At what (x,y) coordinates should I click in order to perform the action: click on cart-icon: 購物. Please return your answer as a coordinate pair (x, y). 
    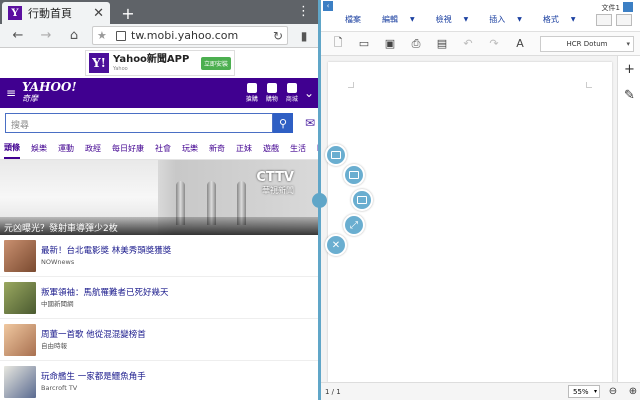
    Looking at the image, I should click on (272, 93).